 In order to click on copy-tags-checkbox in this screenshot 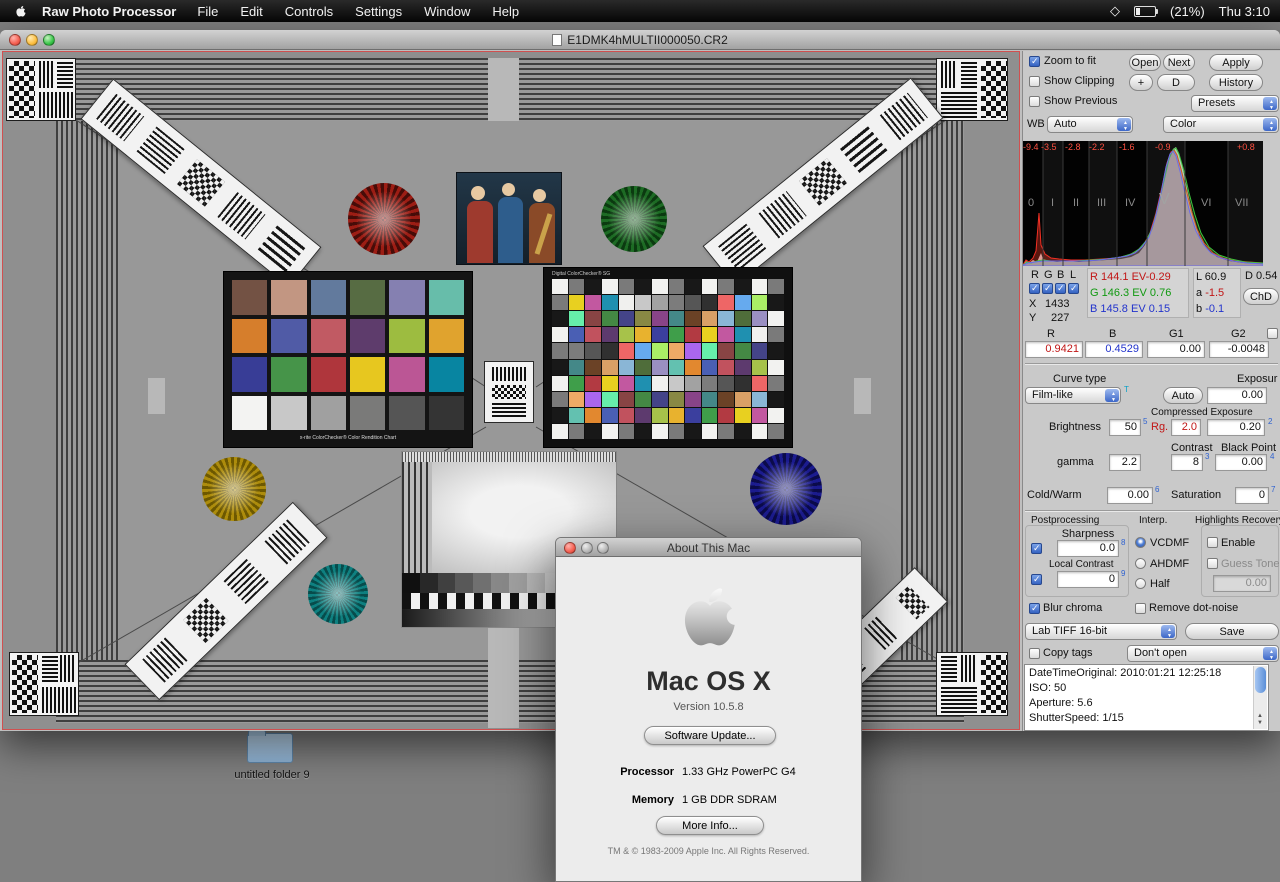, I will do `click(1034, 653)`.